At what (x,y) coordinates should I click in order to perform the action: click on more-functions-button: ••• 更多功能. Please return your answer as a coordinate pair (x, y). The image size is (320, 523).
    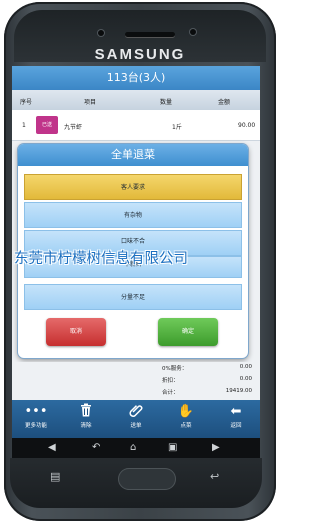
    Looking at the image, I should click on (36, 416).